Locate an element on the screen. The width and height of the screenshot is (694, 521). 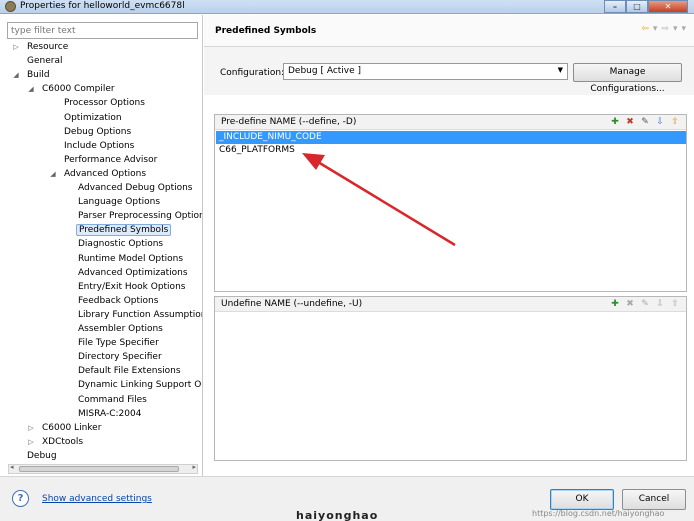
tree-item-label: Default File Extensions is located at coordinates (129, 371).